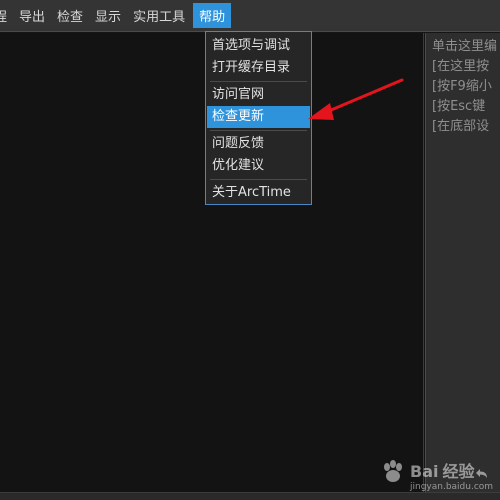 This screenshot has height=500, width=500. Describe the element at coordinates (462, 262) in the screenshot. I see `subtitle-editor-pane: 单击这里编 [在这里按 [按F9缩小 [按Esc键 [在底部设` at that location.